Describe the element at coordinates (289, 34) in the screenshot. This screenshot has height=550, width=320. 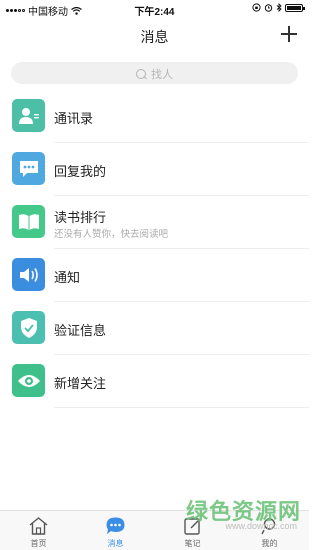
I see `add-button` at that location.